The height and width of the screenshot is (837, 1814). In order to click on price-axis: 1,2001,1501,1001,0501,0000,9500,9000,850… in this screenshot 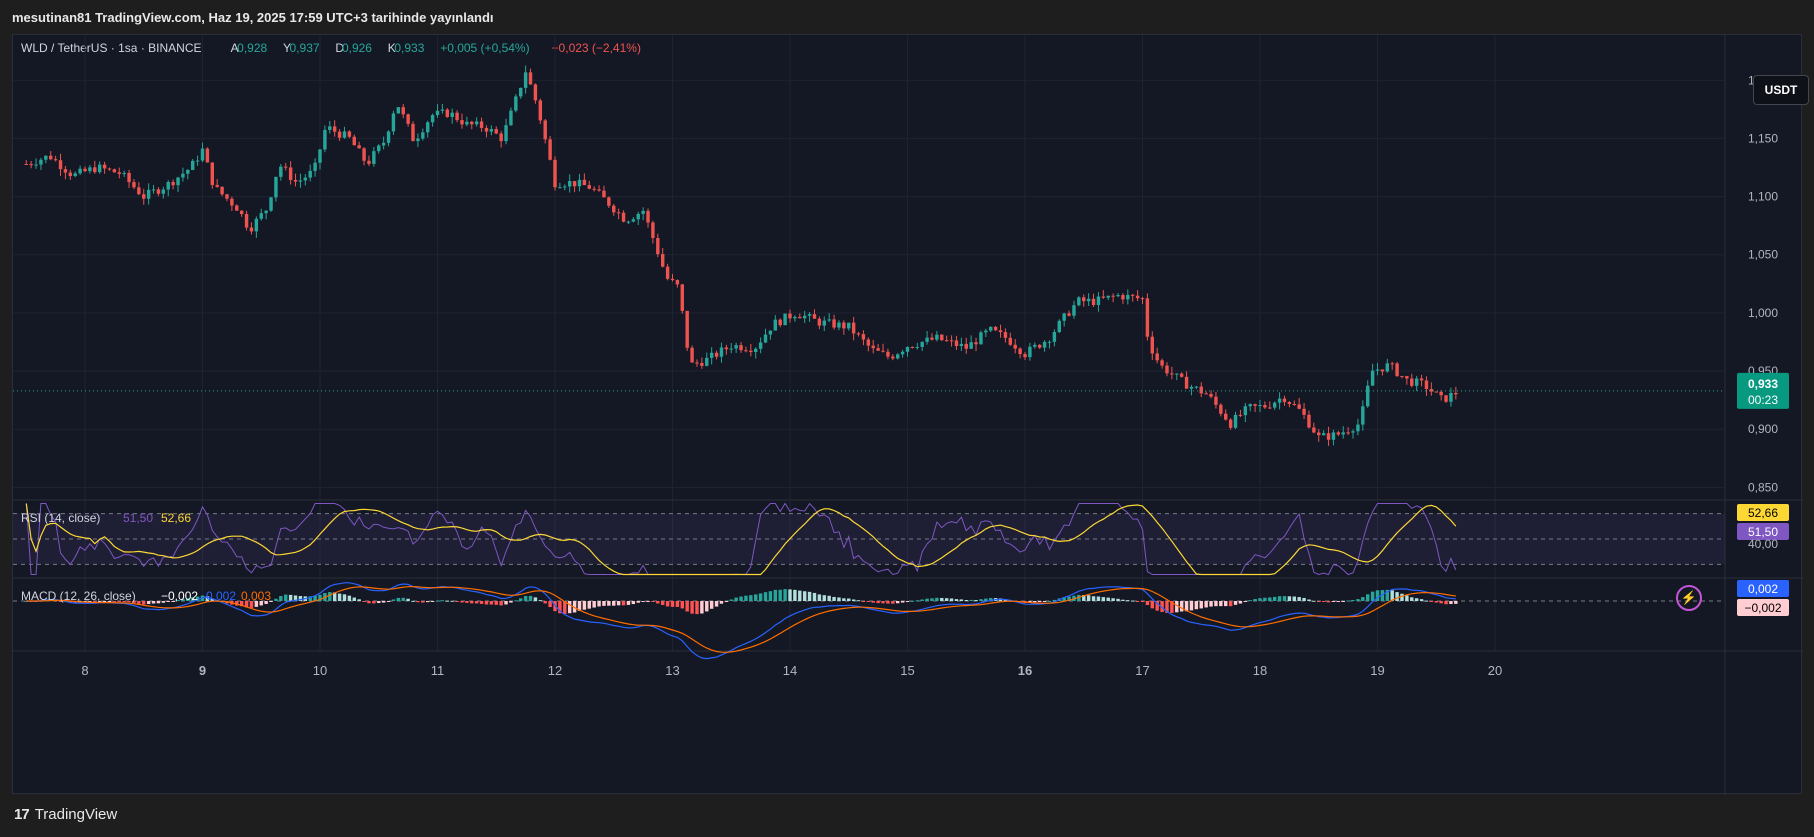, I will do `click(1763, 283)`.